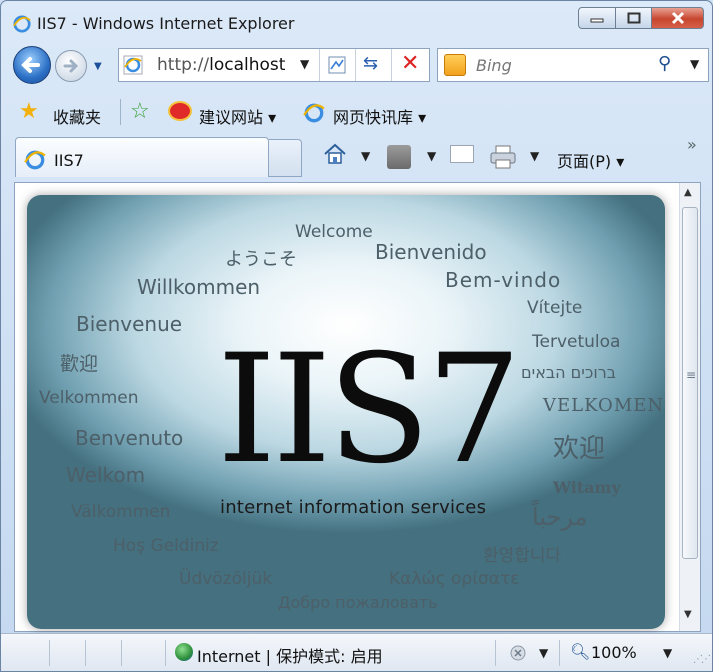 The image size is (713, 672). What do you see at coordinates (77, 116) in the screenshot?
I see `favorites-button: 收藏夹` at bounding box center [77, 116].